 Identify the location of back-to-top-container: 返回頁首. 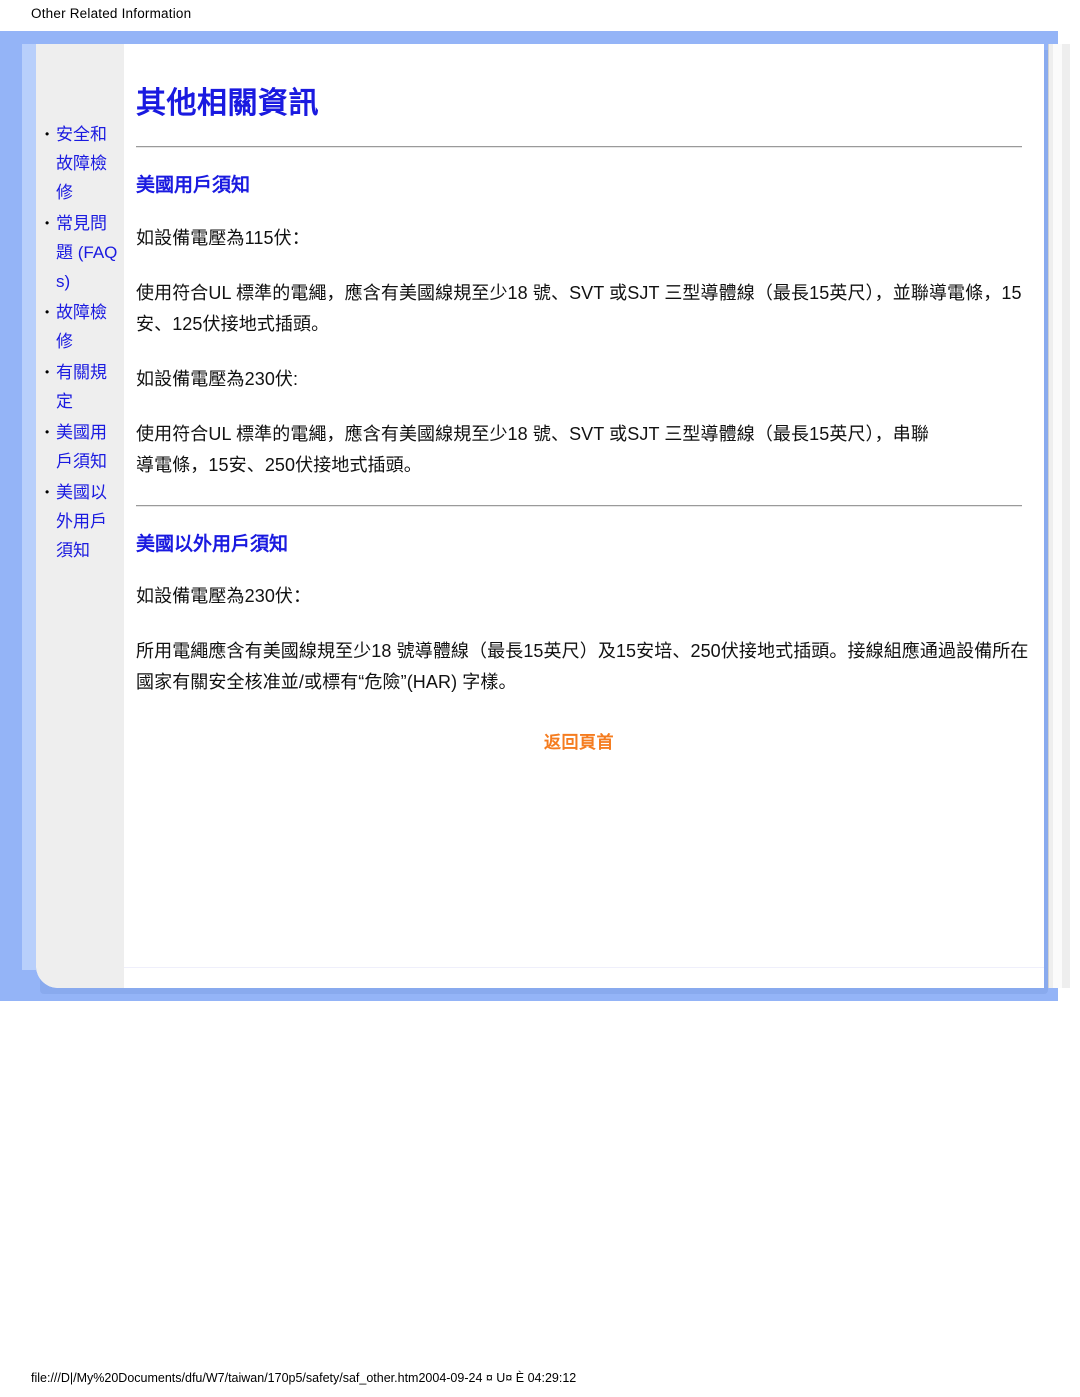
(579, 725).